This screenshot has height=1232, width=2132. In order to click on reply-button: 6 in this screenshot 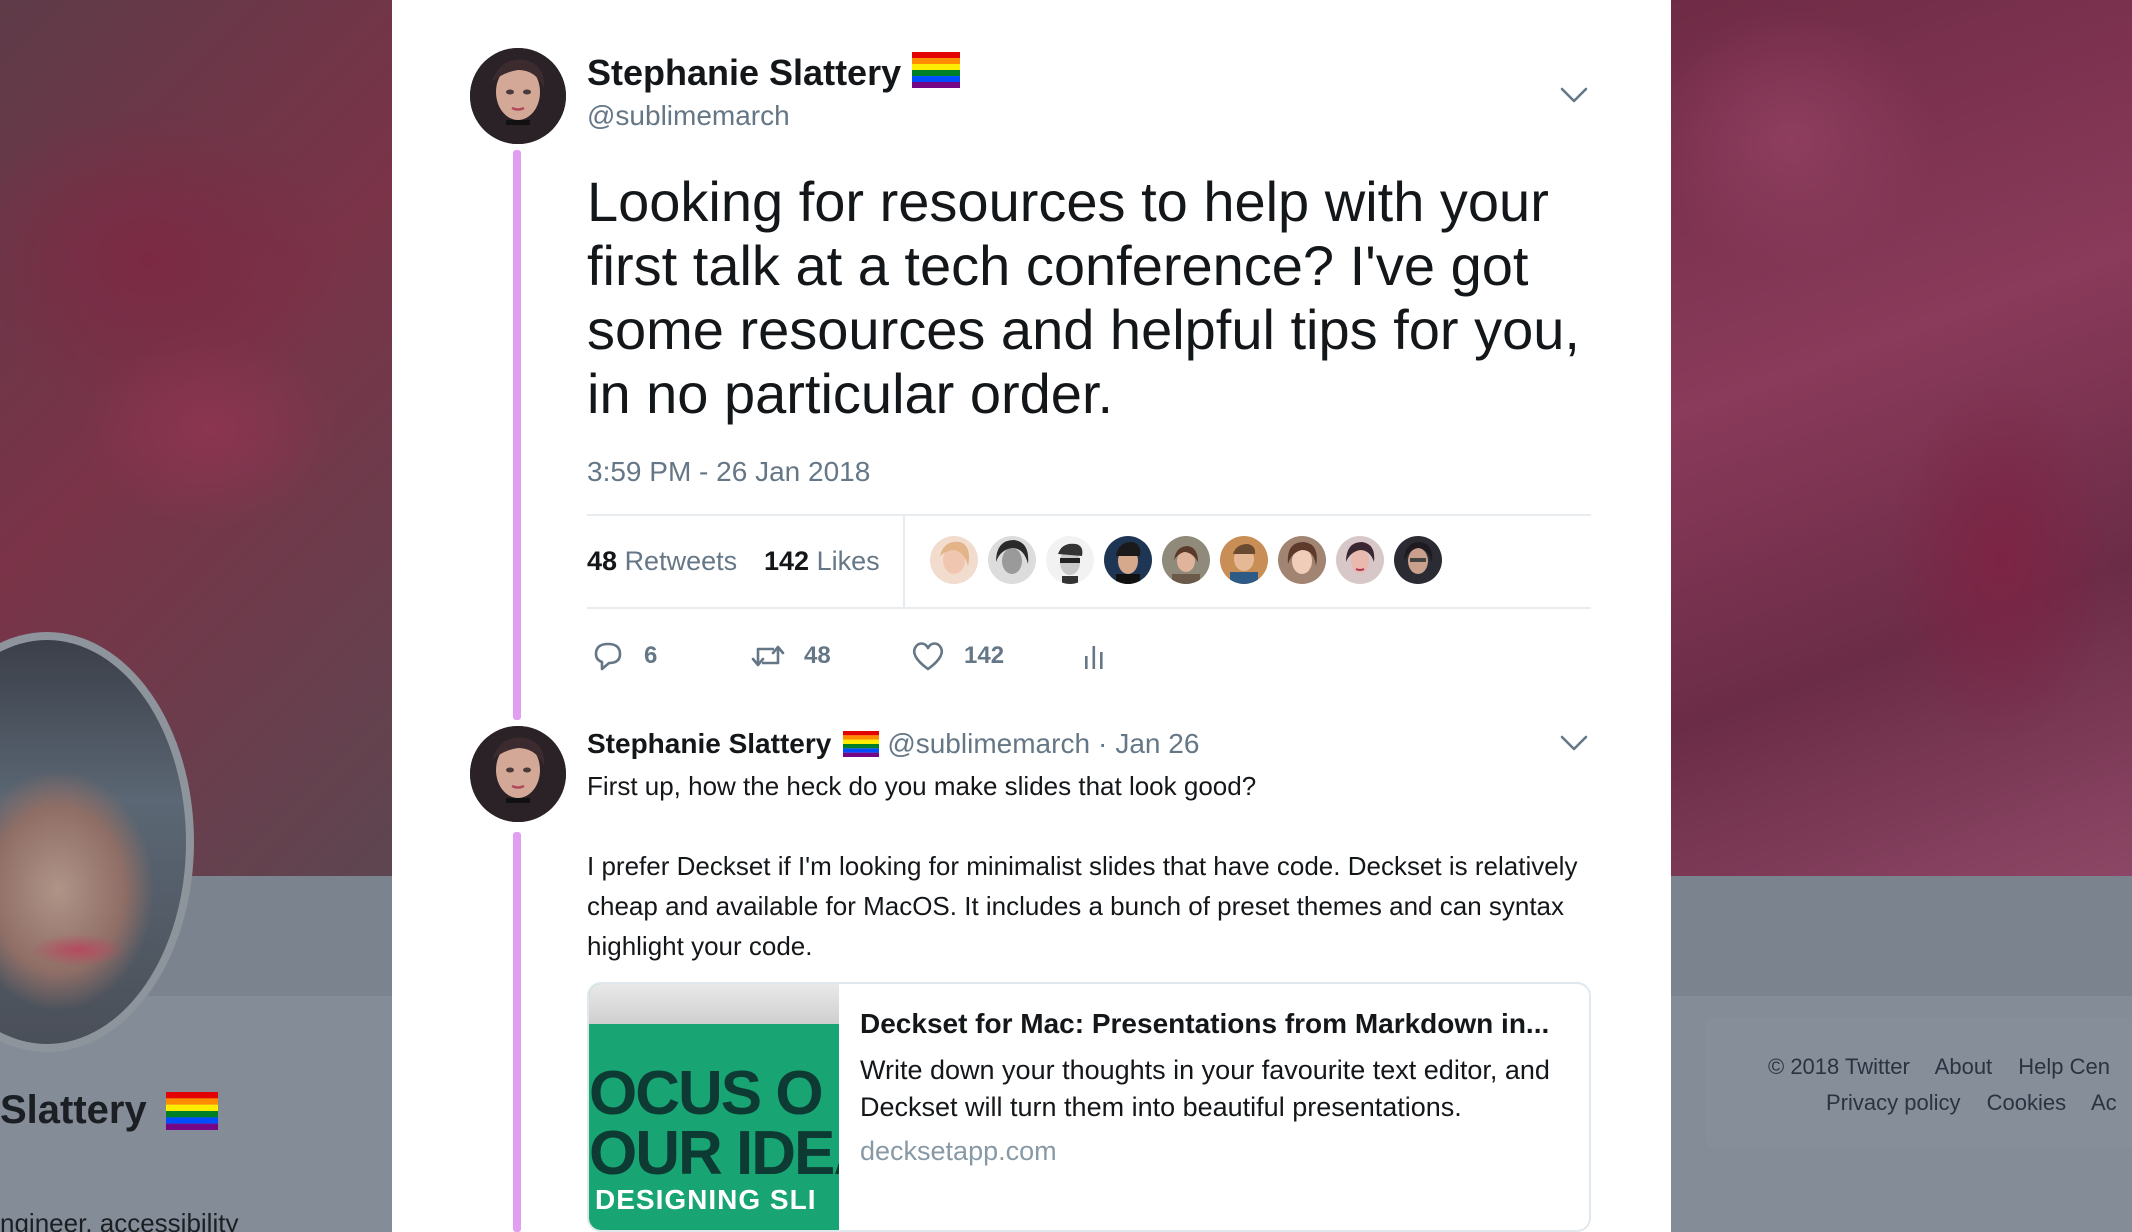, I will do `click(623, 656)`.